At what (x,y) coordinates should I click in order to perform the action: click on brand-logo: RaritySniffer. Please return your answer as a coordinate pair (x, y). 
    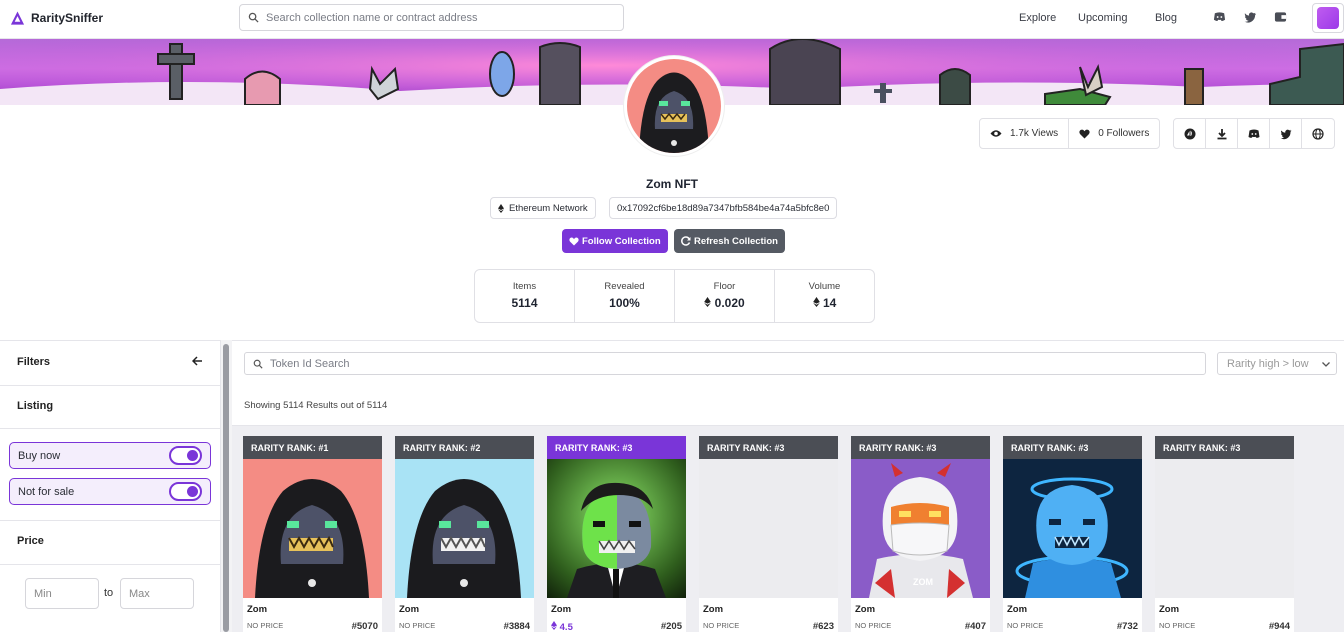
    Looking at the image, I should click on (56, 18).